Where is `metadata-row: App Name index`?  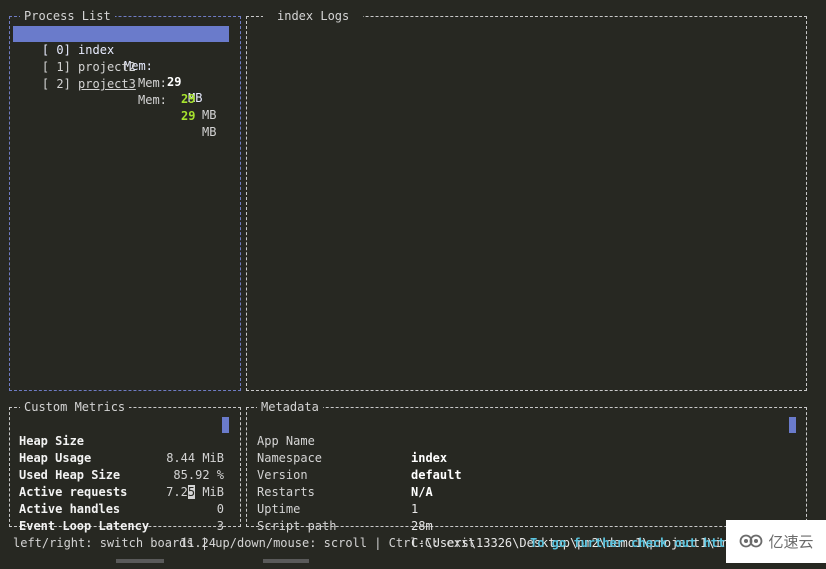
metadata-row: App Name index is located at coordinates (527, 440).